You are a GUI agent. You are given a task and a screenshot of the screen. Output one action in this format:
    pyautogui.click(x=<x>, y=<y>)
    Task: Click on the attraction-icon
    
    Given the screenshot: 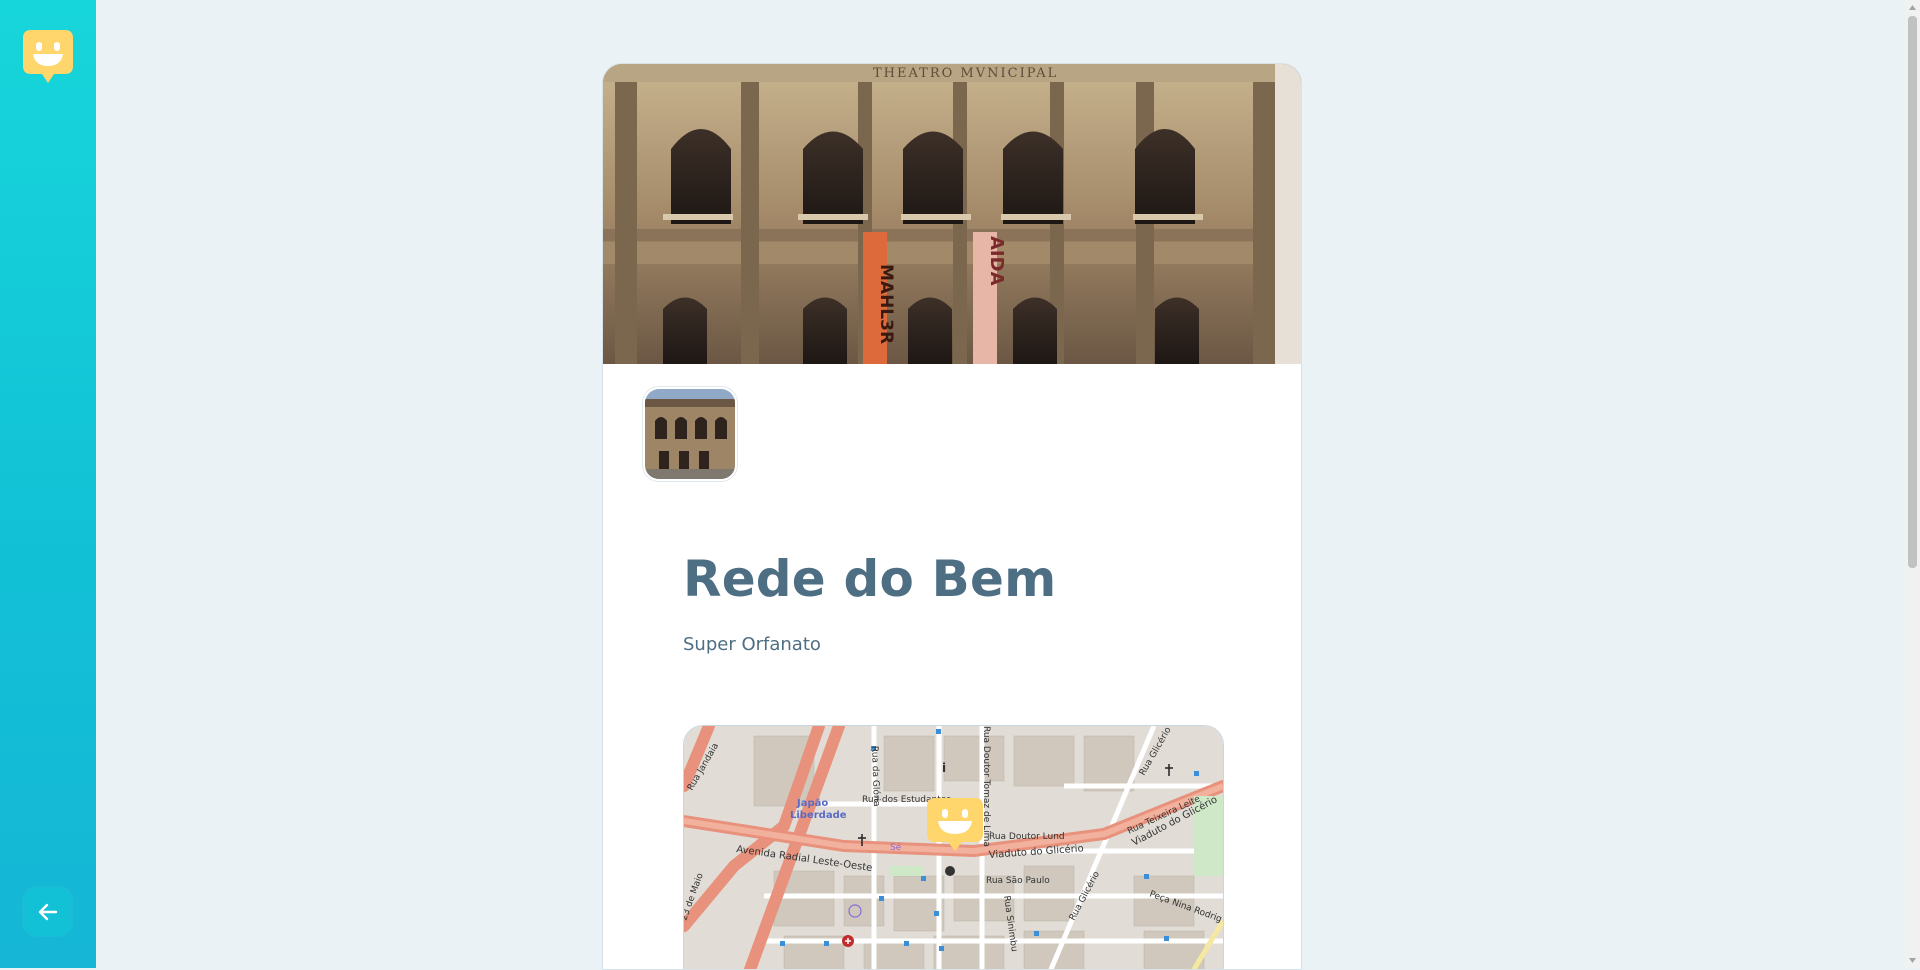 What is the action you would take?
    pyautogui.click(x=950, y=871)
    